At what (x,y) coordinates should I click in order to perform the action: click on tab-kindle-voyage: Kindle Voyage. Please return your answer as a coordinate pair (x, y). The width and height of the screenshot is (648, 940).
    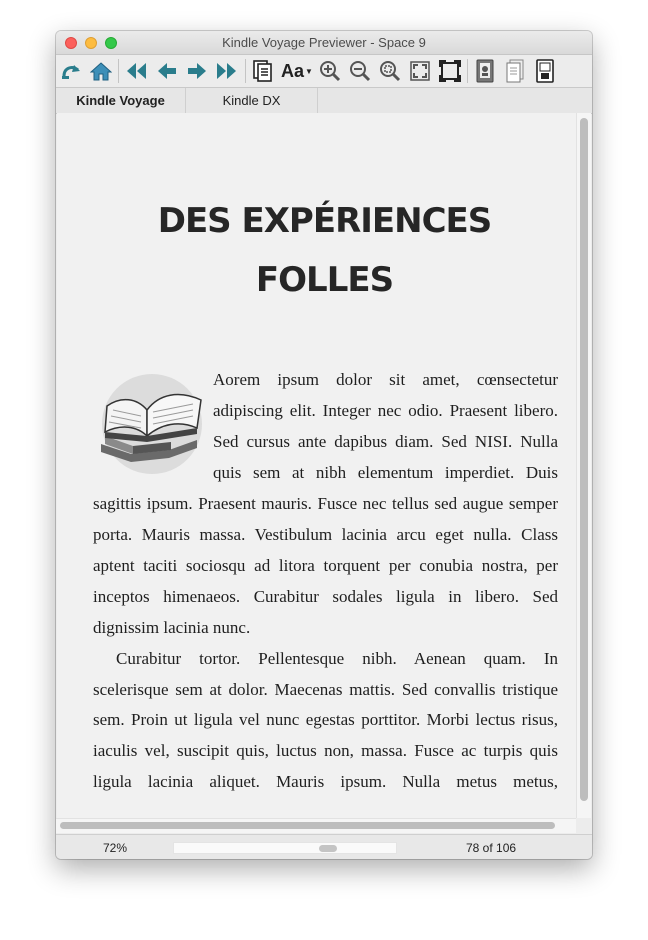
    Looking at the image, I should click on (121, 100).